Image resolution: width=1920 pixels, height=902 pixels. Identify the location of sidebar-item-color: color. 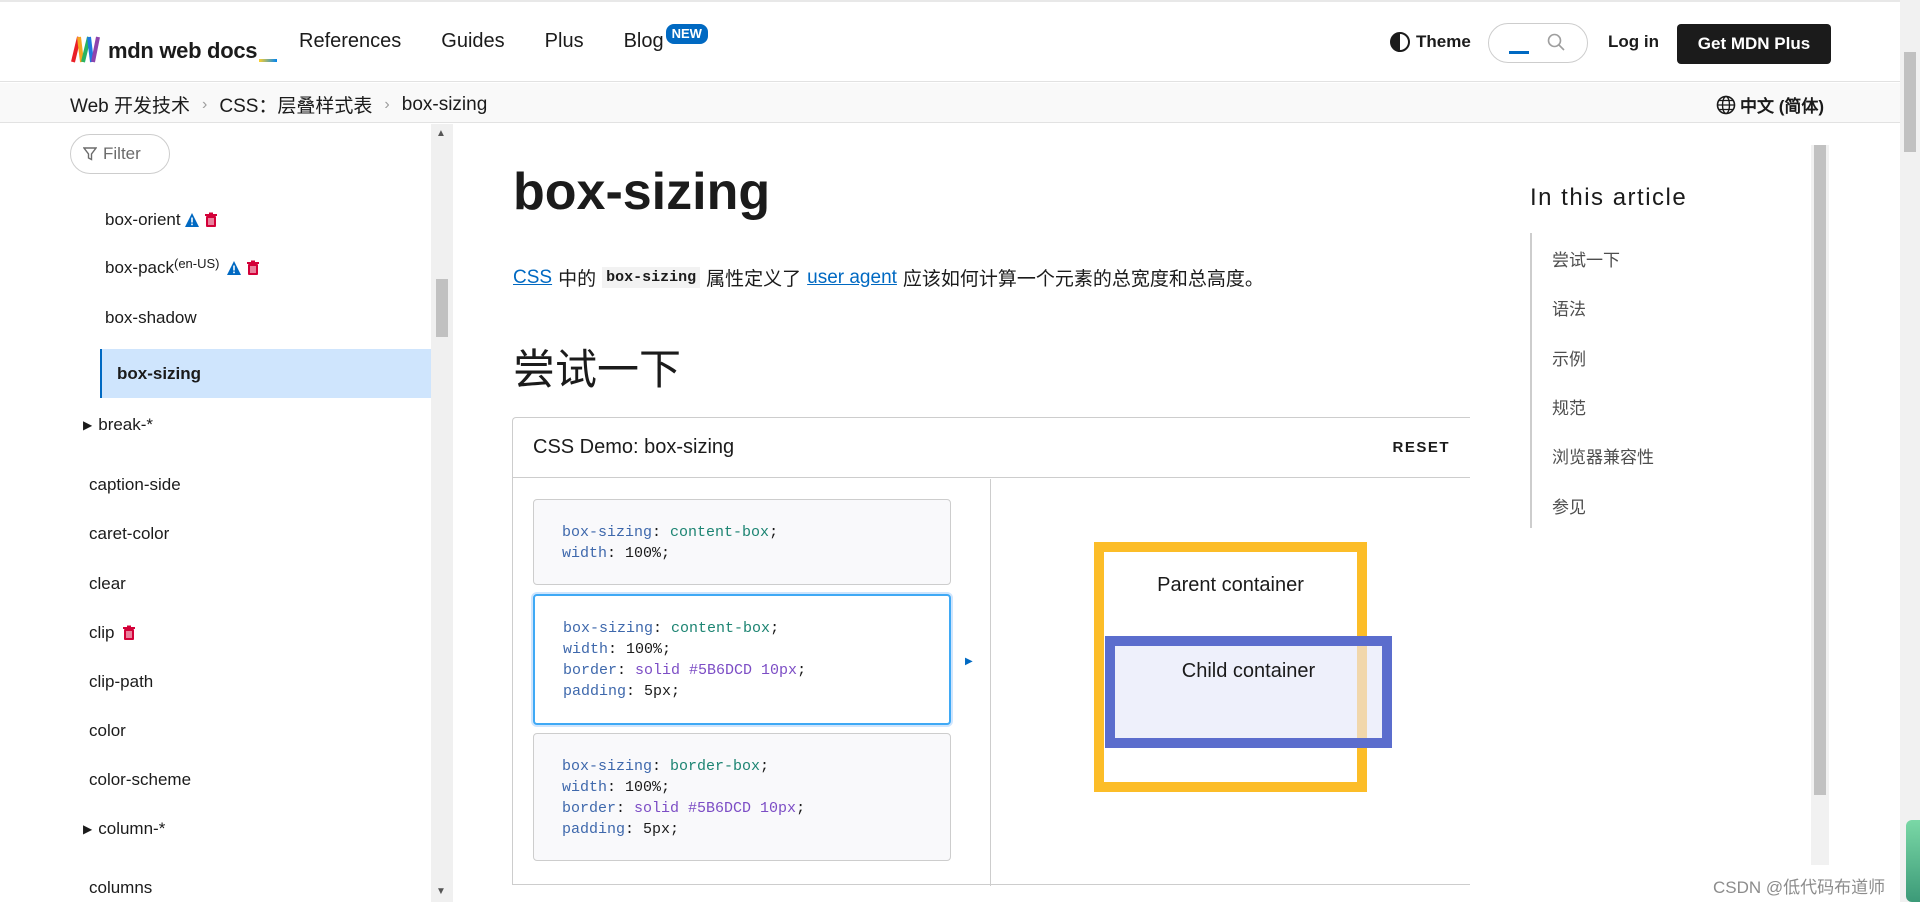
(107, 731).